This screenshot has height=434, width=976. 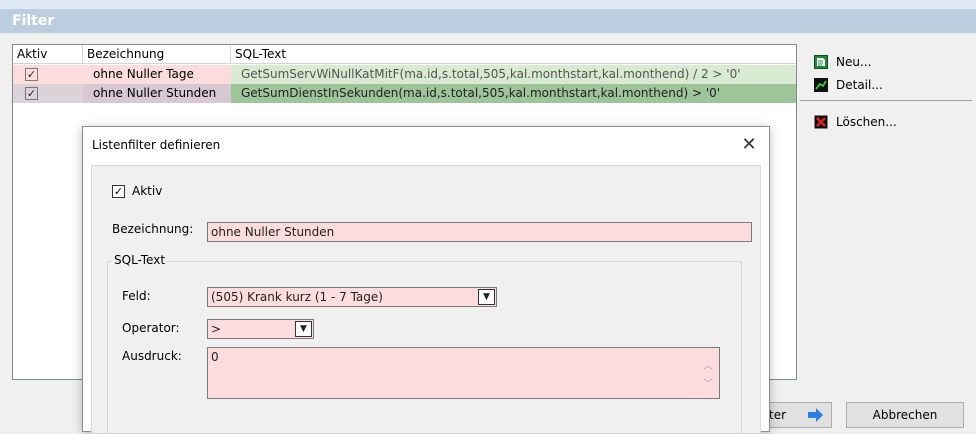 What do you see at coordinates (821, 85) in the screenshot?
I see `detail-icon` at bounding box center [821, 85].